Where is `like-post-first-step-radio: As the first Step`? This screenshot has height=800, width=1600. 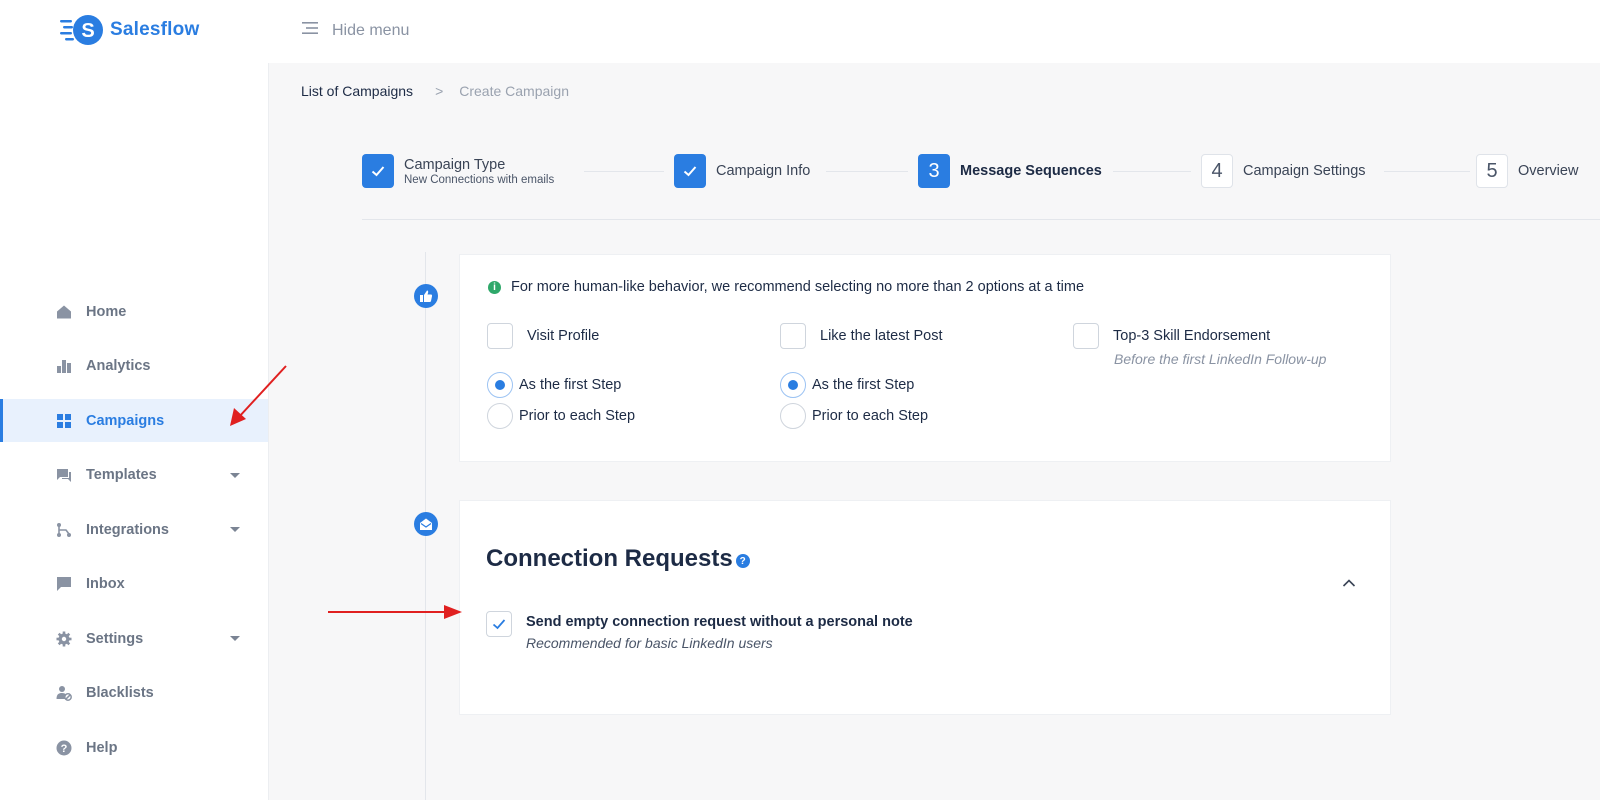
like-post-first-step-radio: As the first Step is located at coordinates (847, 385).